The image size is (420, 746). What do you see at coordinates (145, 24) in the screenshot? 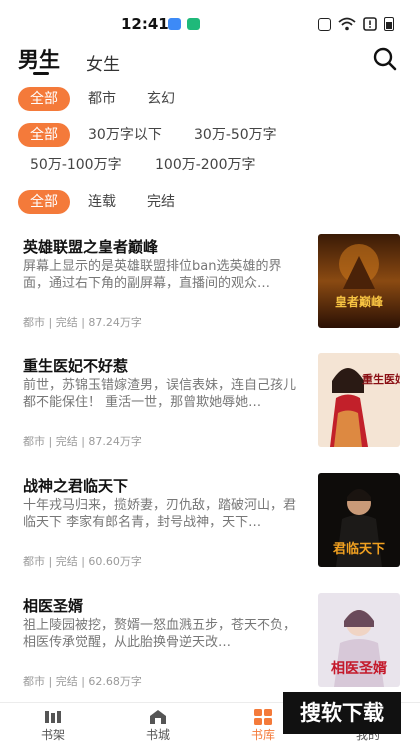
I see `status-time: 12:41` at bounding box center [145, 24].